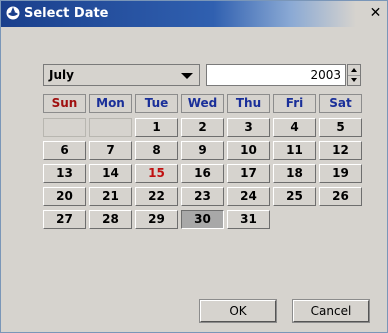 The image size is (388, 333). I want to click on chevron-down-icon, so click(187, 76).